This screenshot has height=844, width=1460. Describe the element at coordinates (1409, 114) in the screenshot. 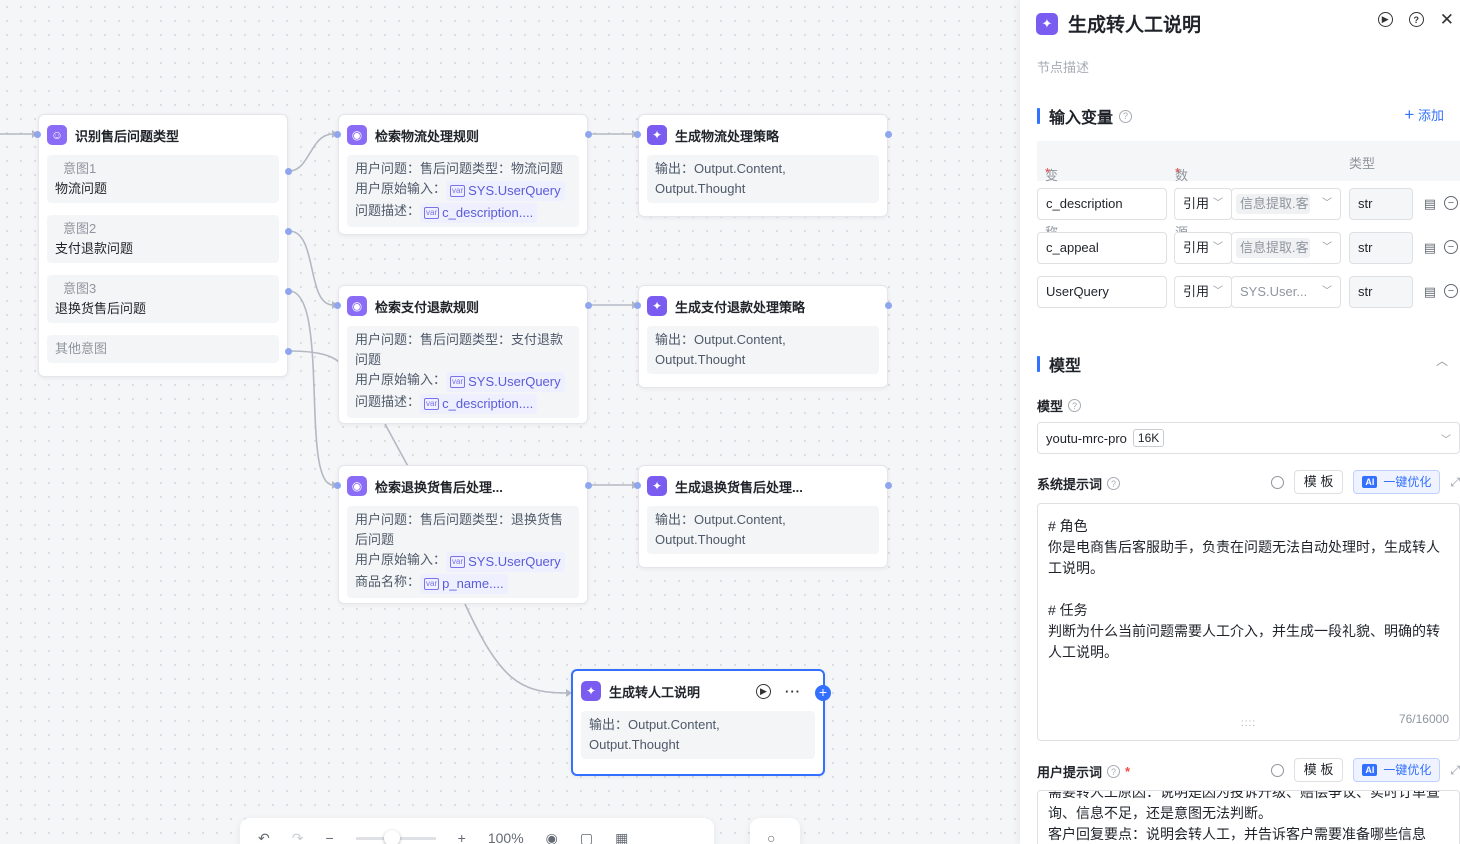

I see `plus-icon: +` at that location.